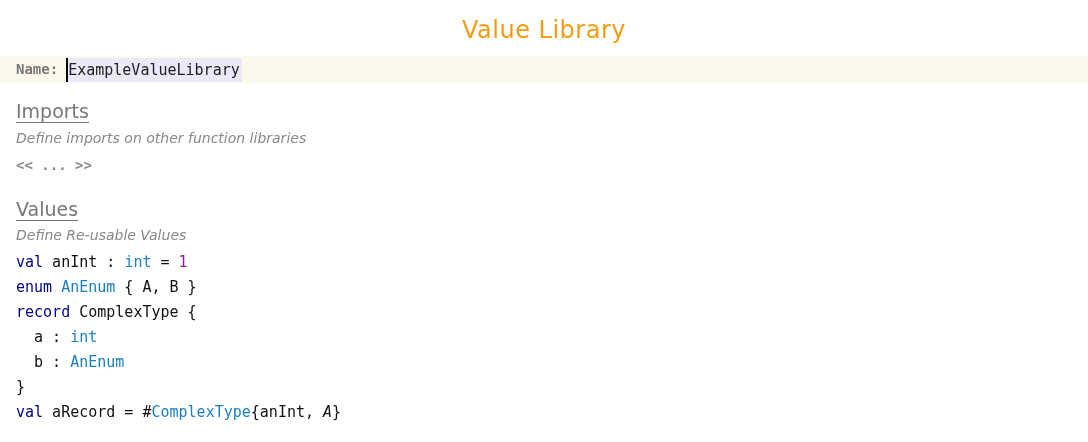 The image size is (1088, 442). I want to click on code-line: enum AnEnum { A, B }, so click(106, 287).